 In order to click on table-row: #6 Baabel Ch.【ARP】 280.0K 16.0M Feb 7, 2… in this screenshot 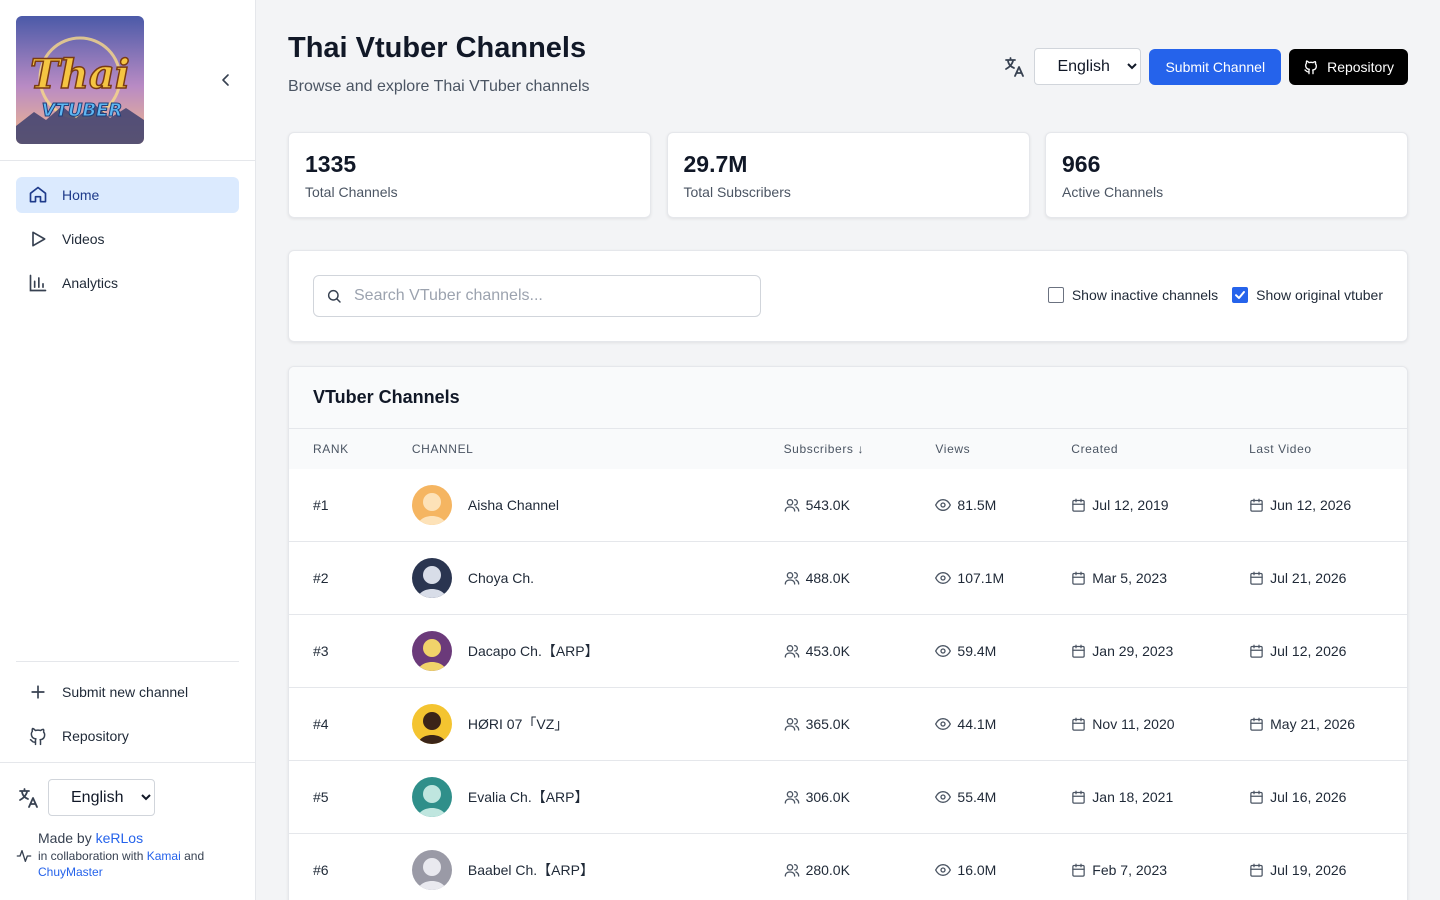, I will do `click(848, 867)`.